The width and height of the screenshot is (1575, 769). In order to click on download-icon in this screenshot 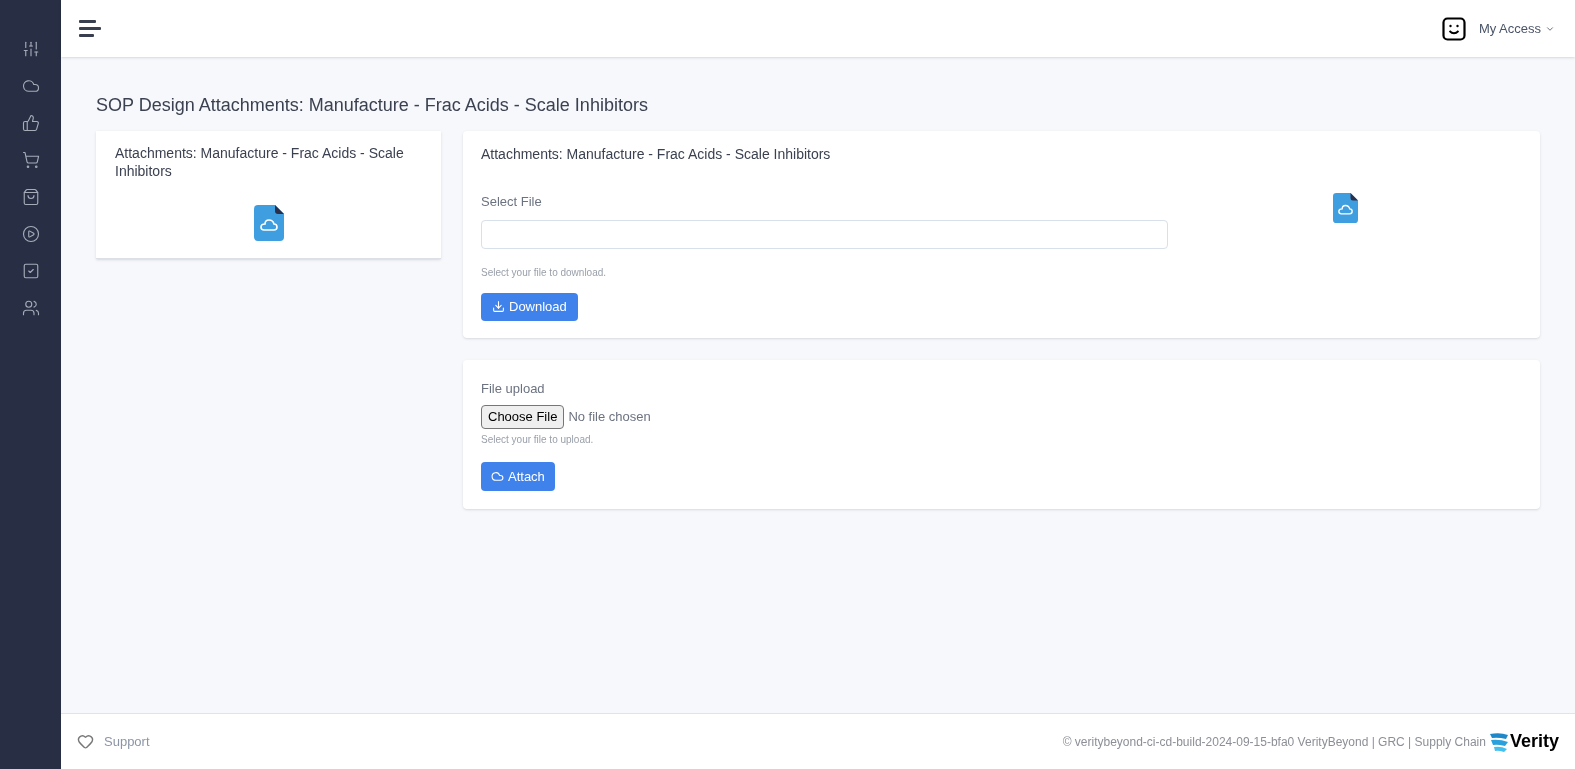, I will do `click(498, 306)`.